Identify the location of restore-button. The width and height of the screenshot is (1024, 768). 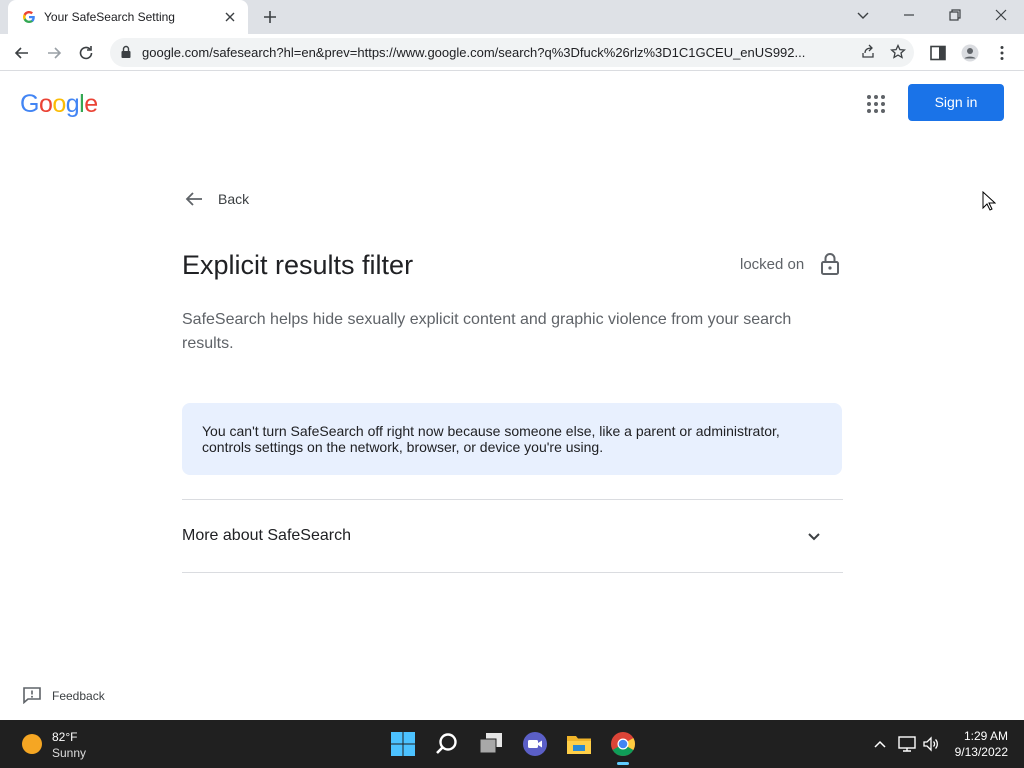
(955, 15).